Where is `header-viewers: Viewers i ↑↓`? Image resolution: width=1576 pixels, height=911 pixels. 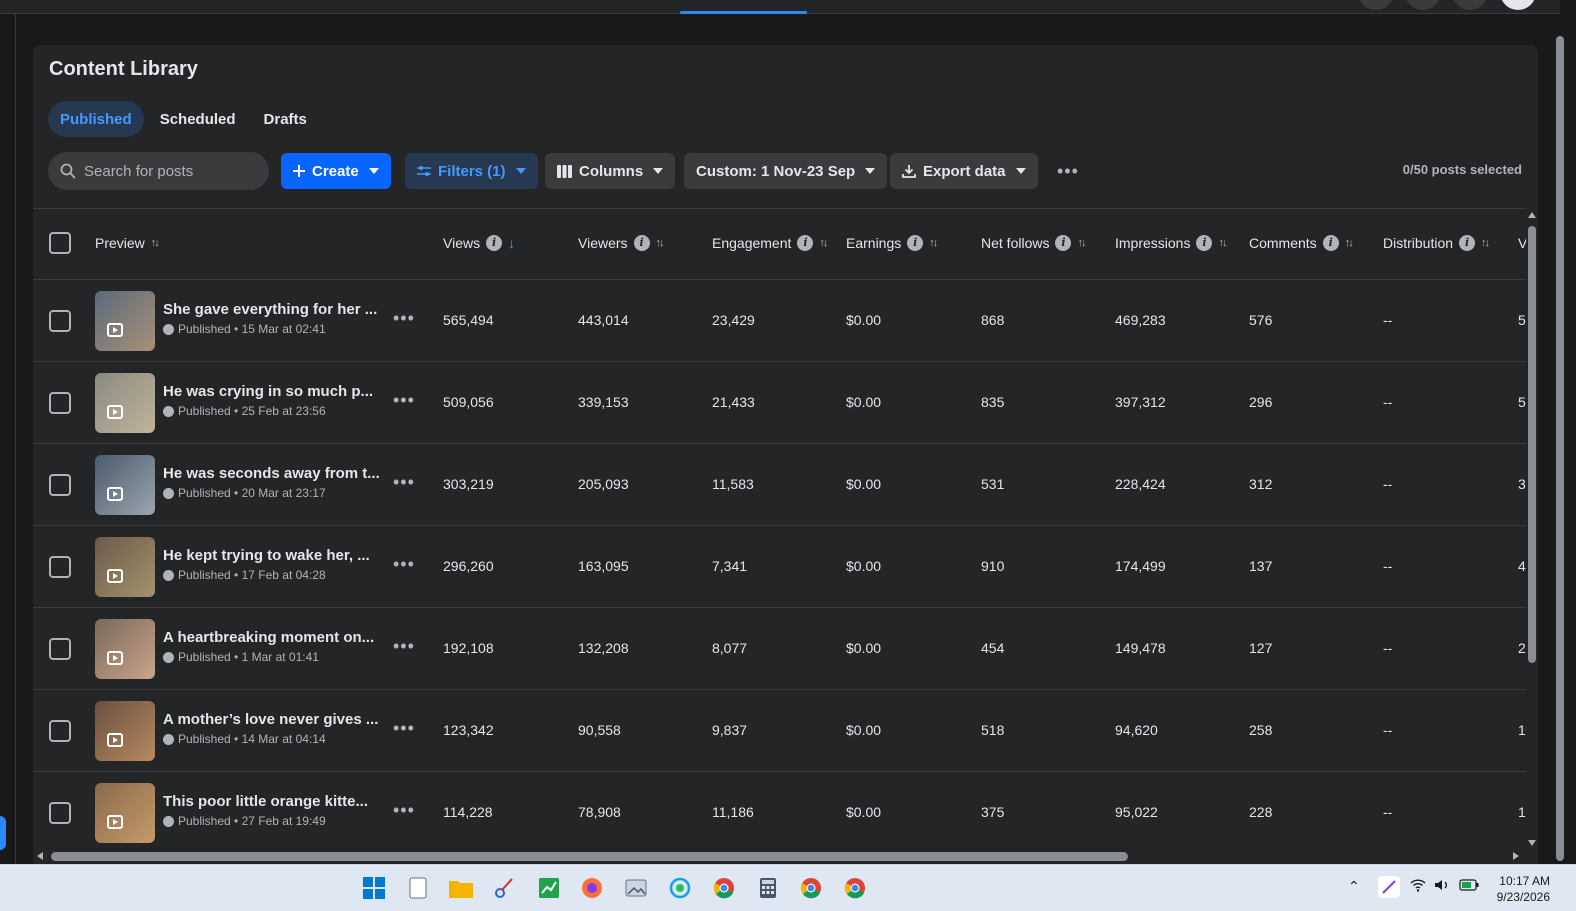
header-viewers: Viewers i ↑↓ is located at coordinates (621, 243).